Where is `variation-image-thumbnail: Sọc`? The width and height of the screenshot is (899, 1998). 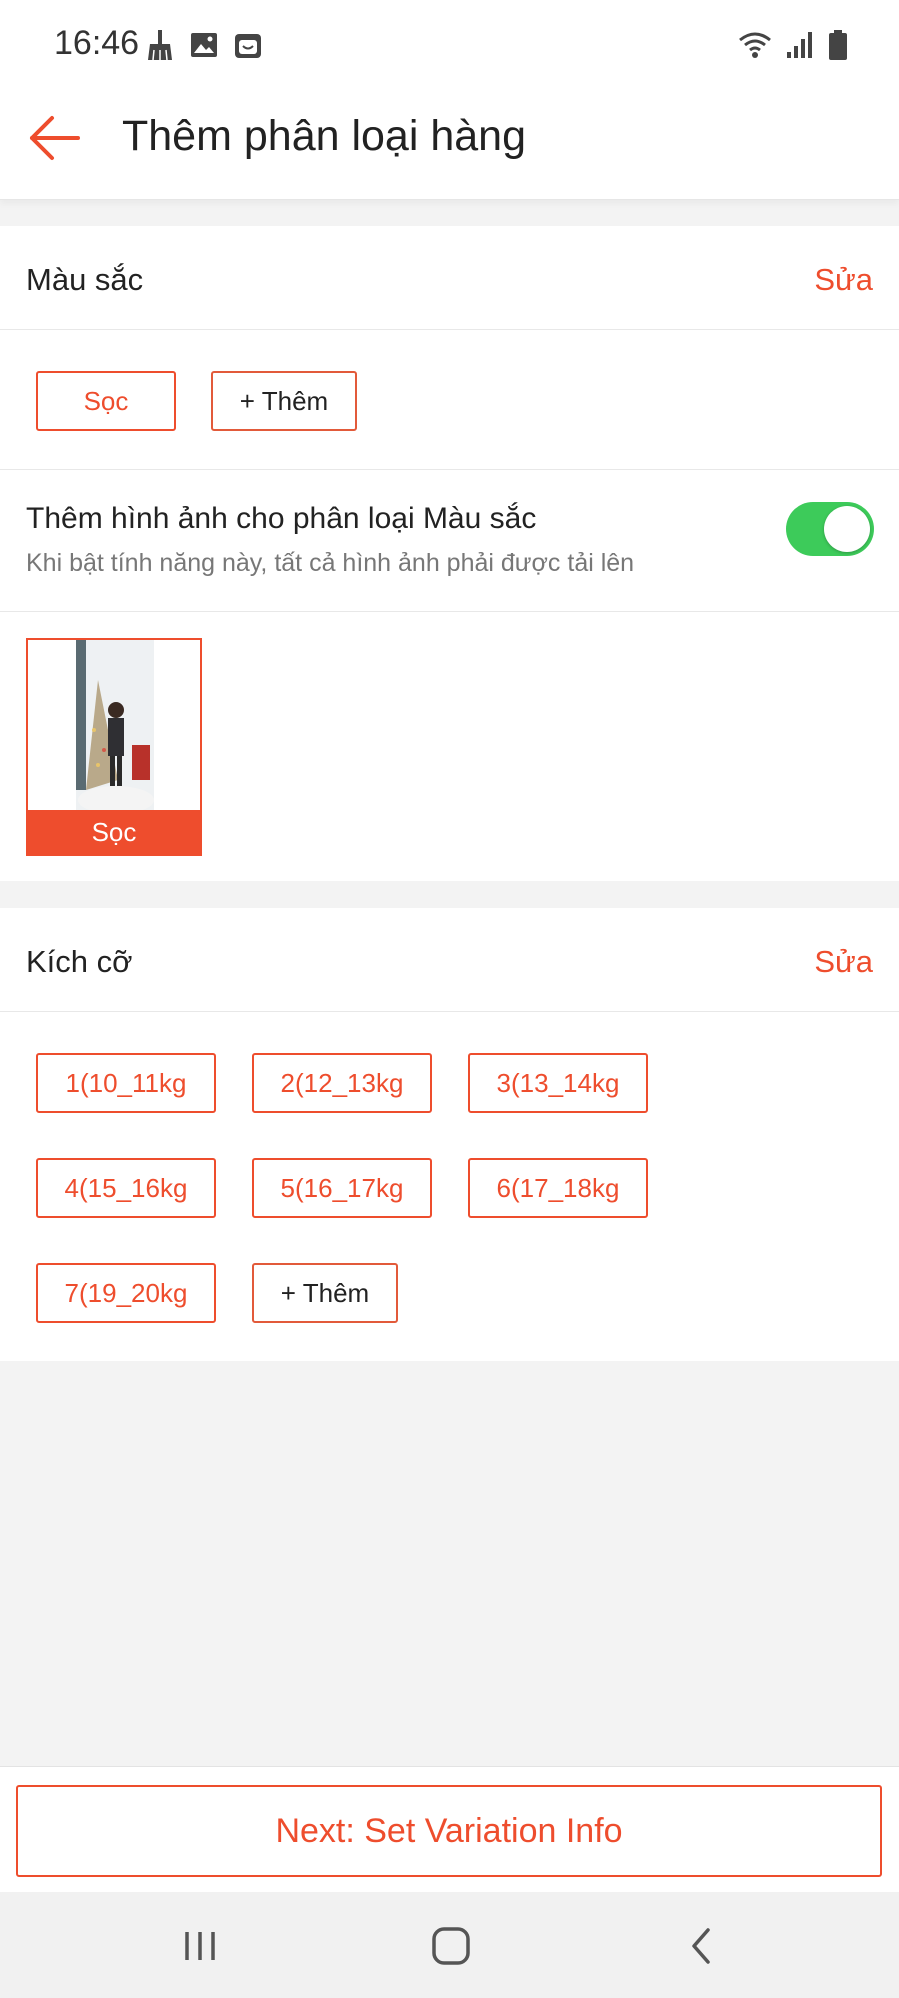 variation-image-thumbnail: Sọc is located at coordinates (114, 747).